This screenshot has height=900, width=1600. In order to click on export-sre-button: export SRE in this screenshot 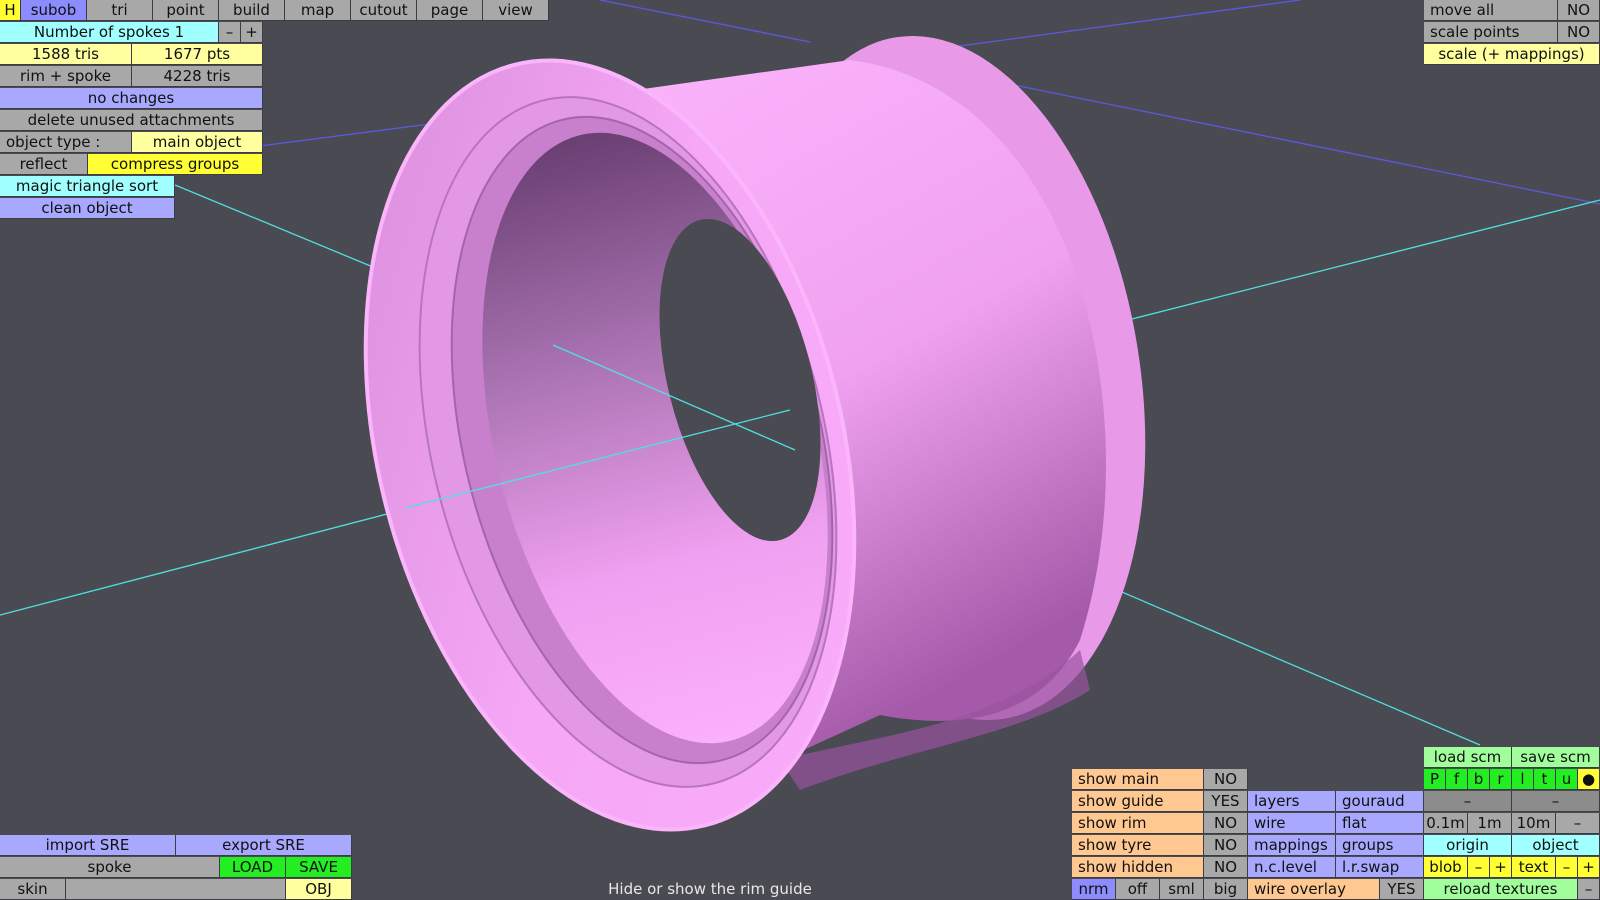, I will do `click(264, 845)`.